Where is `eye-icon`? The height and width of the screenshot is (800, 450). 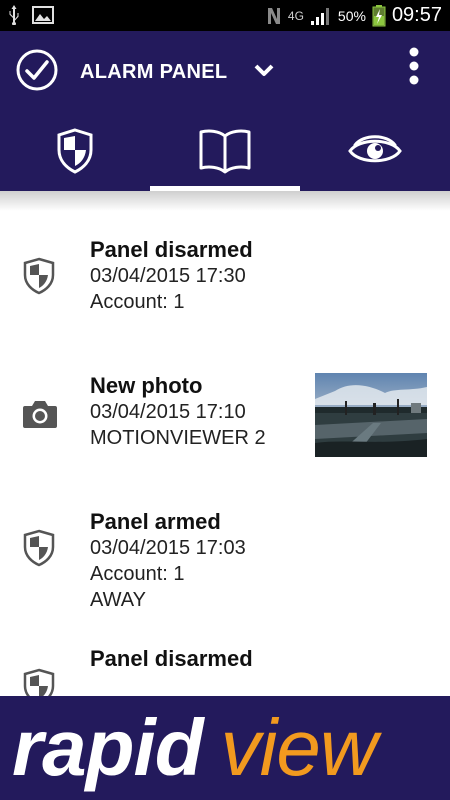 eye-icon is located at coordinates (375, 149).